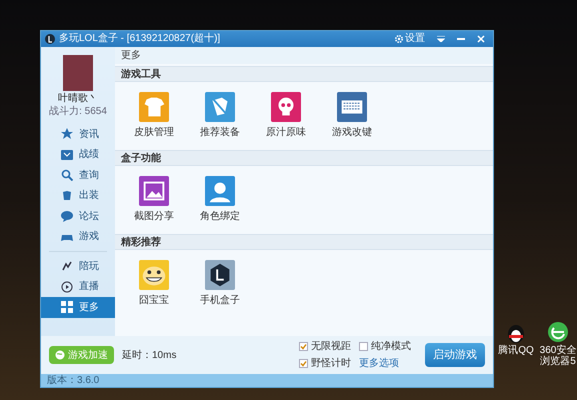 This screenshot has height=400, width=577. What do you see at coordinates (78, 112) in the screenshot?
I see `combat-power: 战斗力: 5654` at bounding box center [78, 112].